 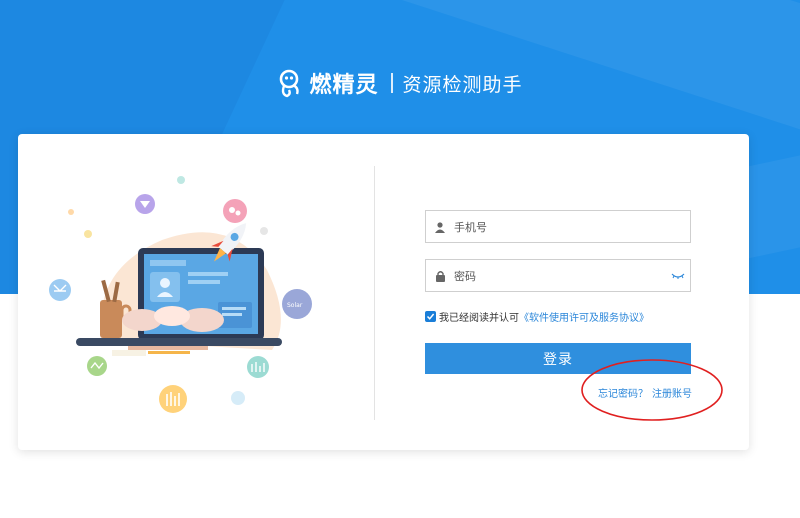 I want to click on user-icon, so click(x=440, y=226).